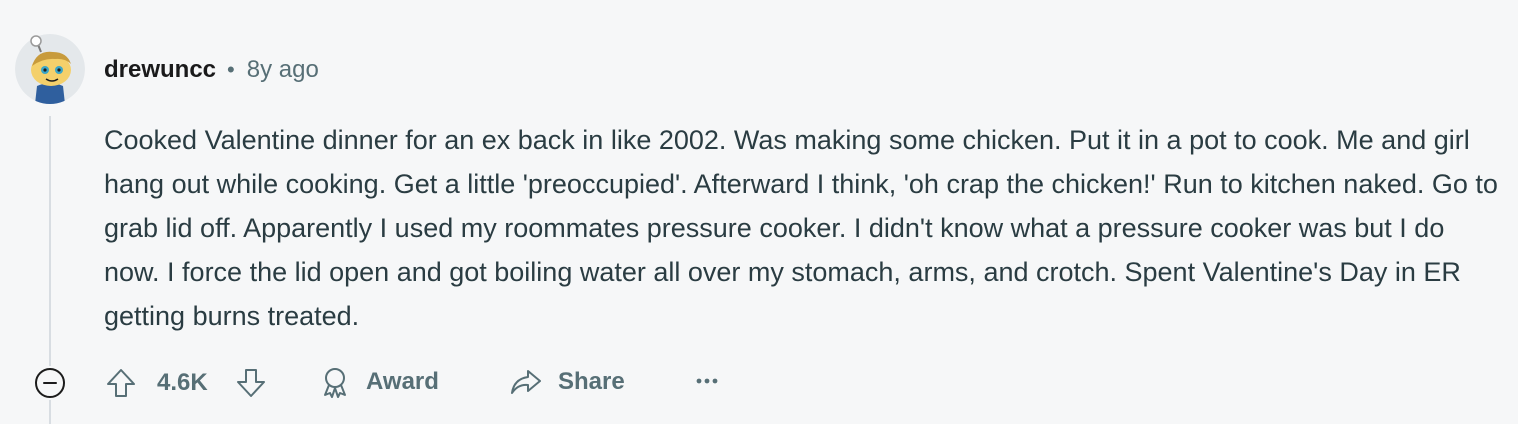  I want to click on share-button: Share, so click(566, 382).